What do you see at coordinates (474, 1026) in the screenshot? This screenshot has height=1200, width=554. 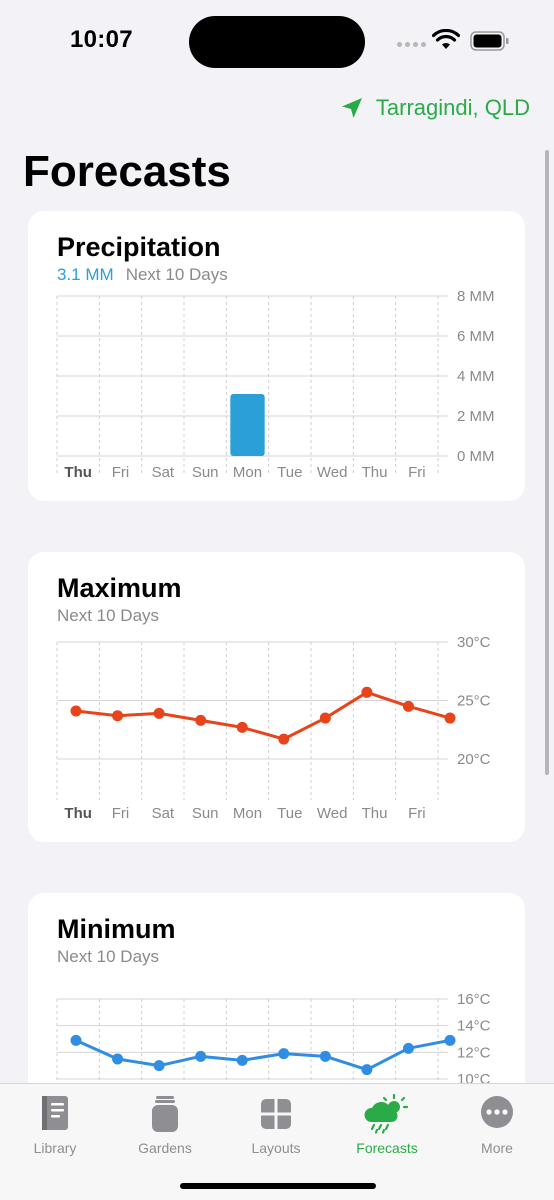 I see `y-tick-label: 14°C` at bounding box center [474, 1026].